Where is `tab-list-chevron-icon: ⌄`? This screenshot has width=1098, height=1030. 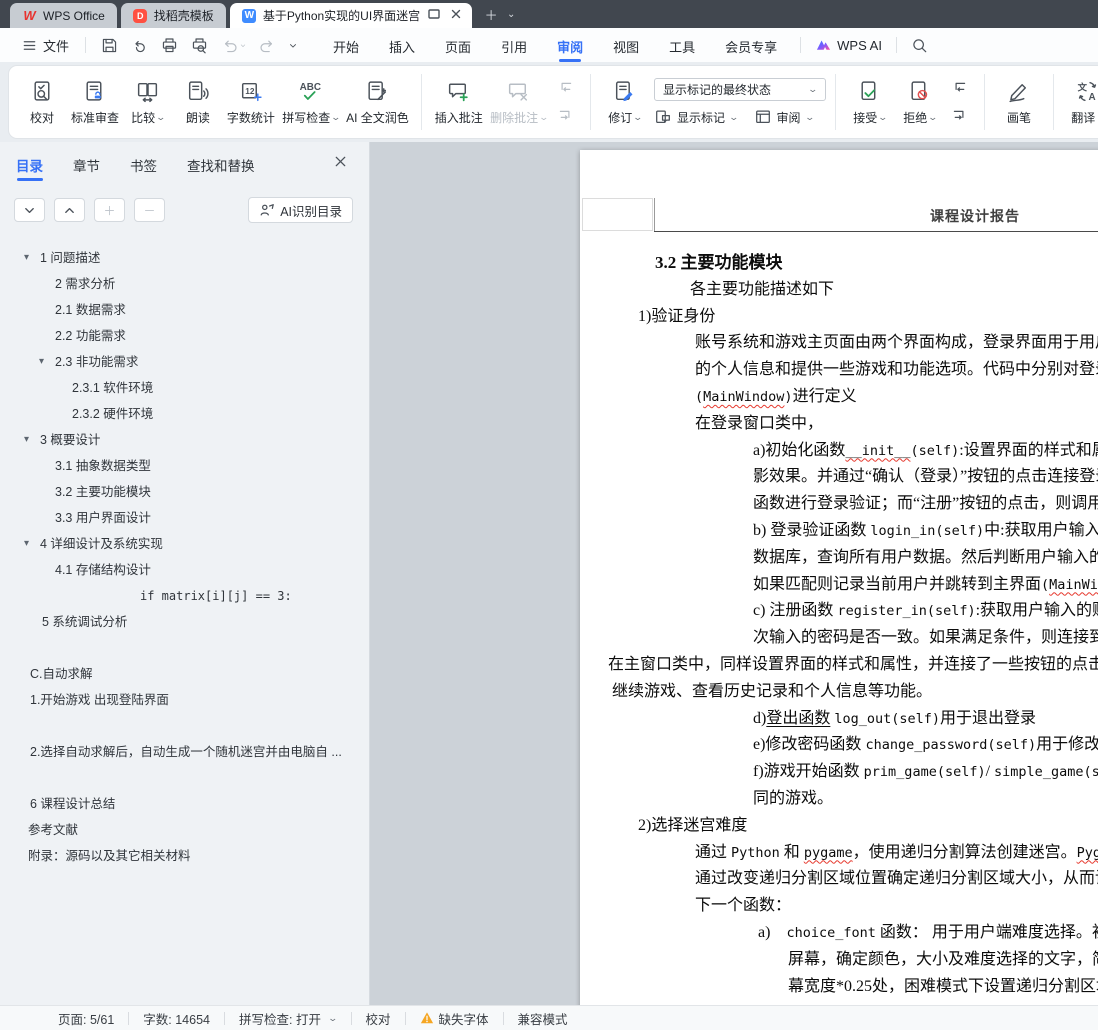
tab-list-chevron-icon: ⌄ is located at coordinates (511, 14).